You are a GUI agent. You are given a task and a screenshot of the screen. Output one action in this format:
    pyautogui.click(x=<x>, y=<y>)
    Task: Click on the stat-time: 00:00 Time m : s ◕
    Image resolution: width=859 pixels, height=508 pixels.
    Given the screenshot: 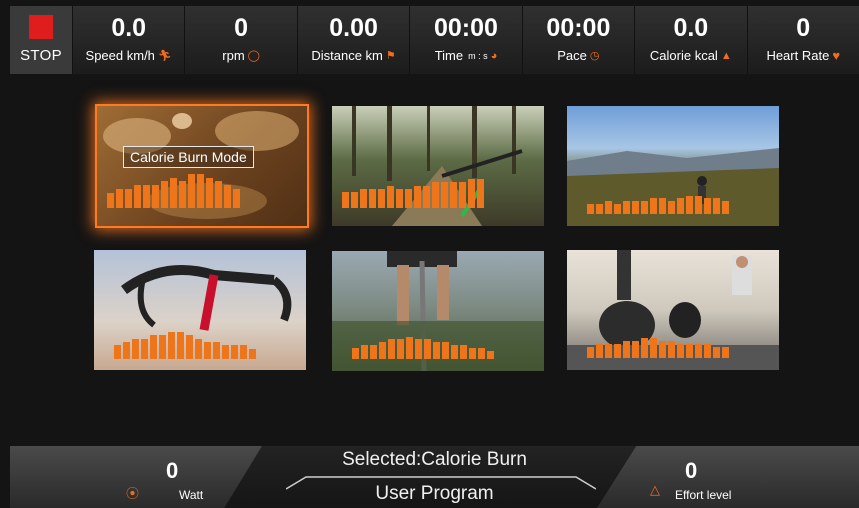 What is the action you would take?
    pyautogui.click(x=465, y=40)
    